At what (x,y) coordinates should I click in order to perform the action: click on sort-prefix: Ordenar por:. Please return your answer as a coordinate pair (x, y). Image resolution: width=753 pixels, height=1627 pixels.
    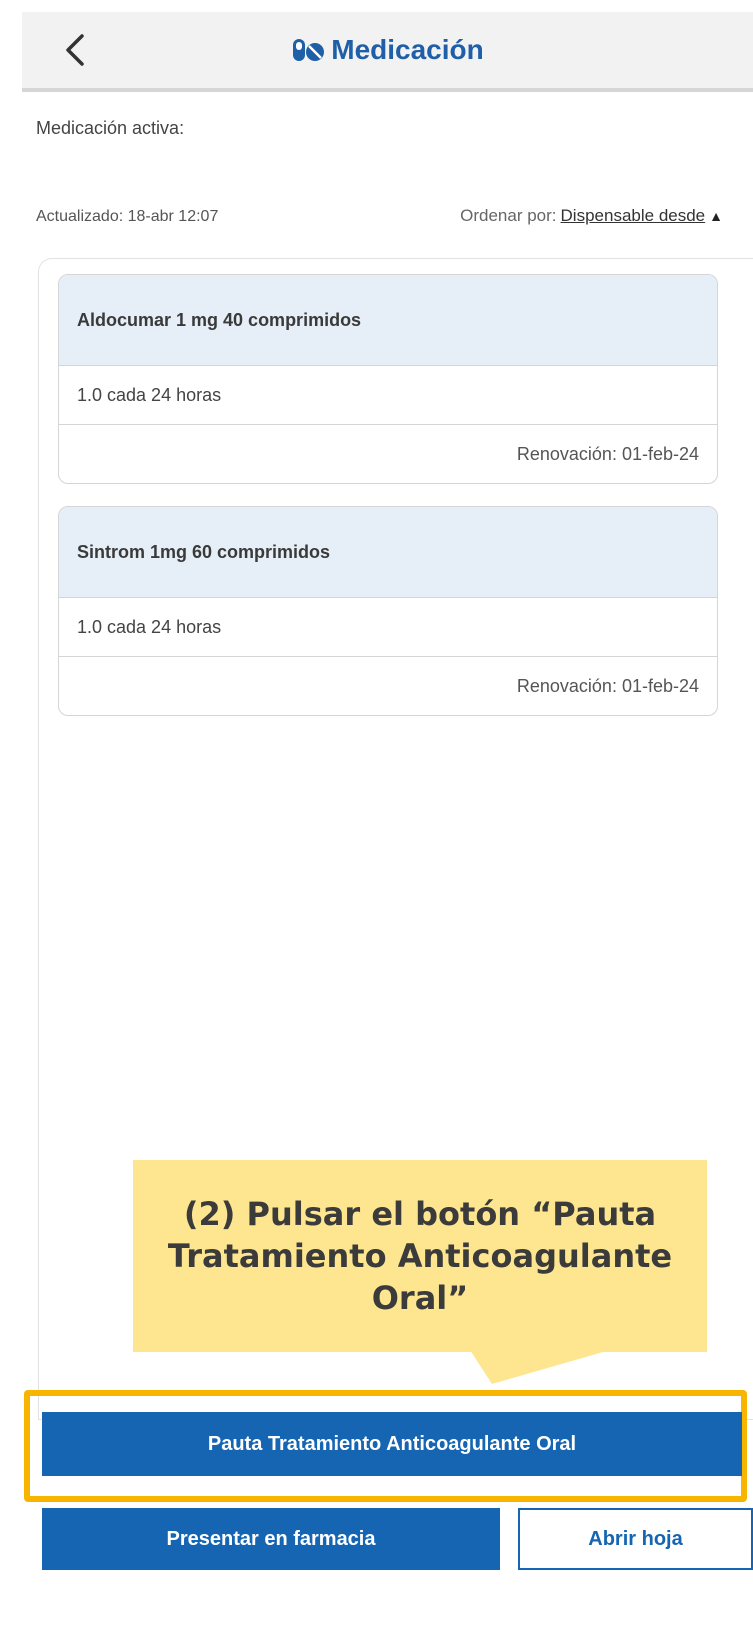
    Looking at the image, I should click on (508, 215).